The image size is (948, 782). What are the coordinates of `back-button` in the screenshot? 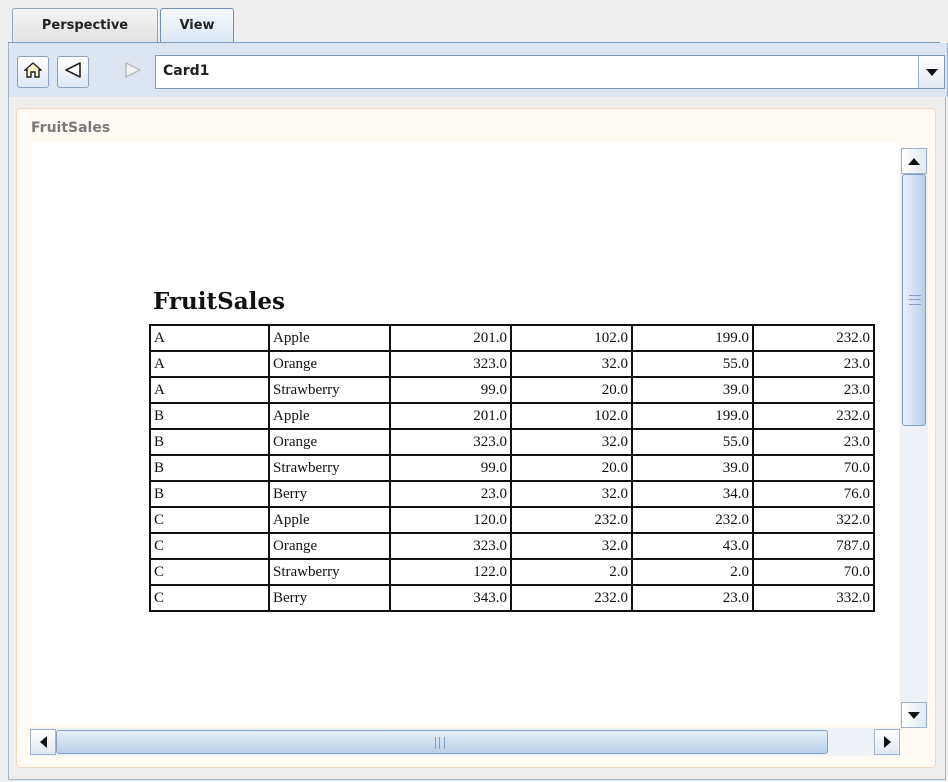 It's located at (73, 72).